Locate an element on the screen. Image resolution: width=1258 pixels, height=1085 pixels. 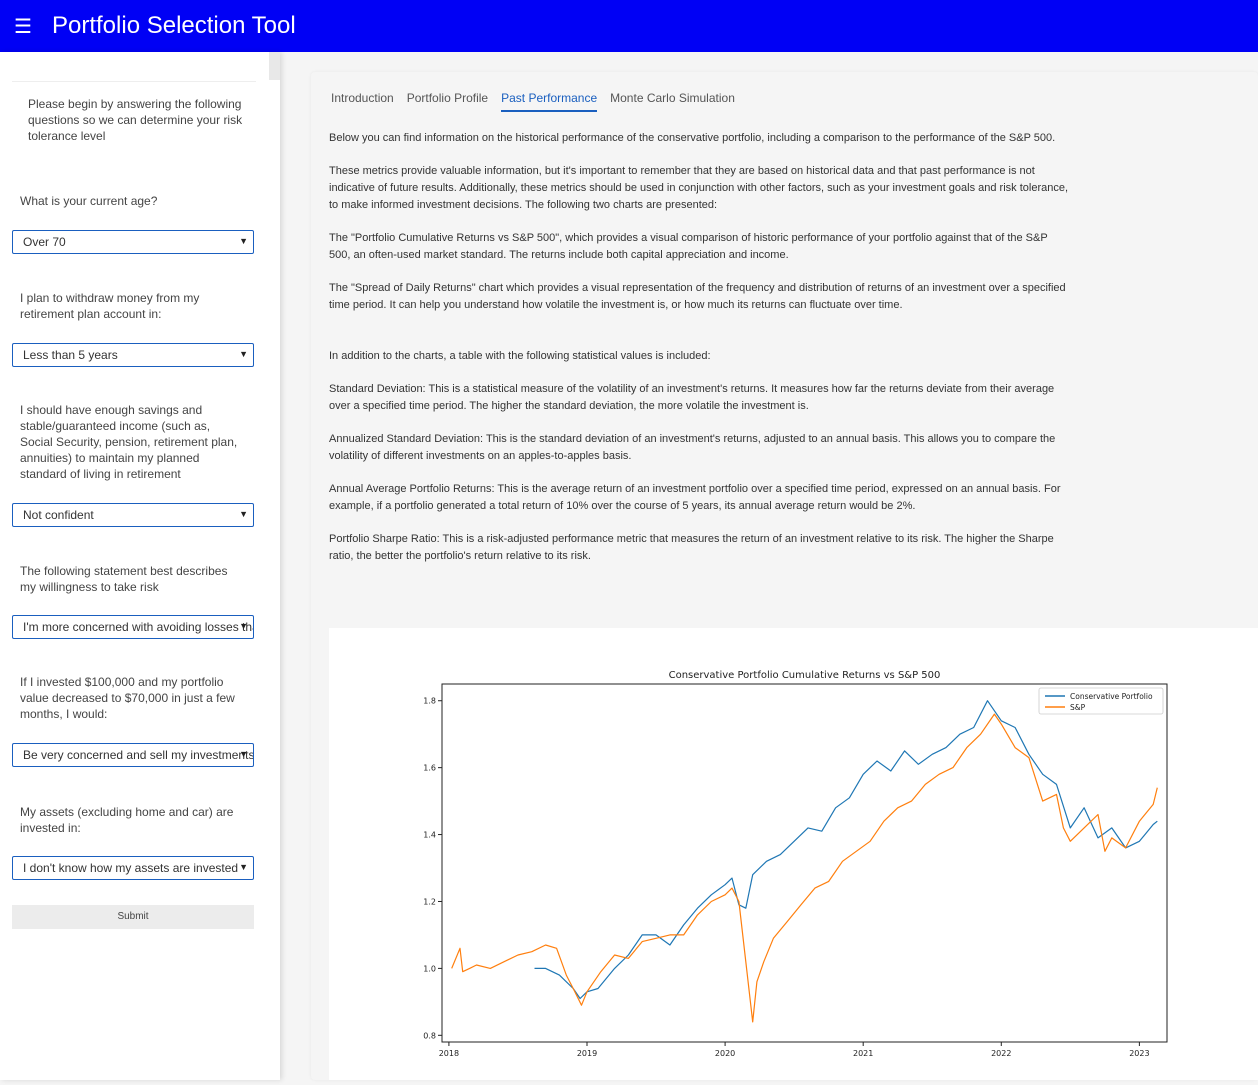
x-tick-label: 2021 is located at coordinates (863, 1053).